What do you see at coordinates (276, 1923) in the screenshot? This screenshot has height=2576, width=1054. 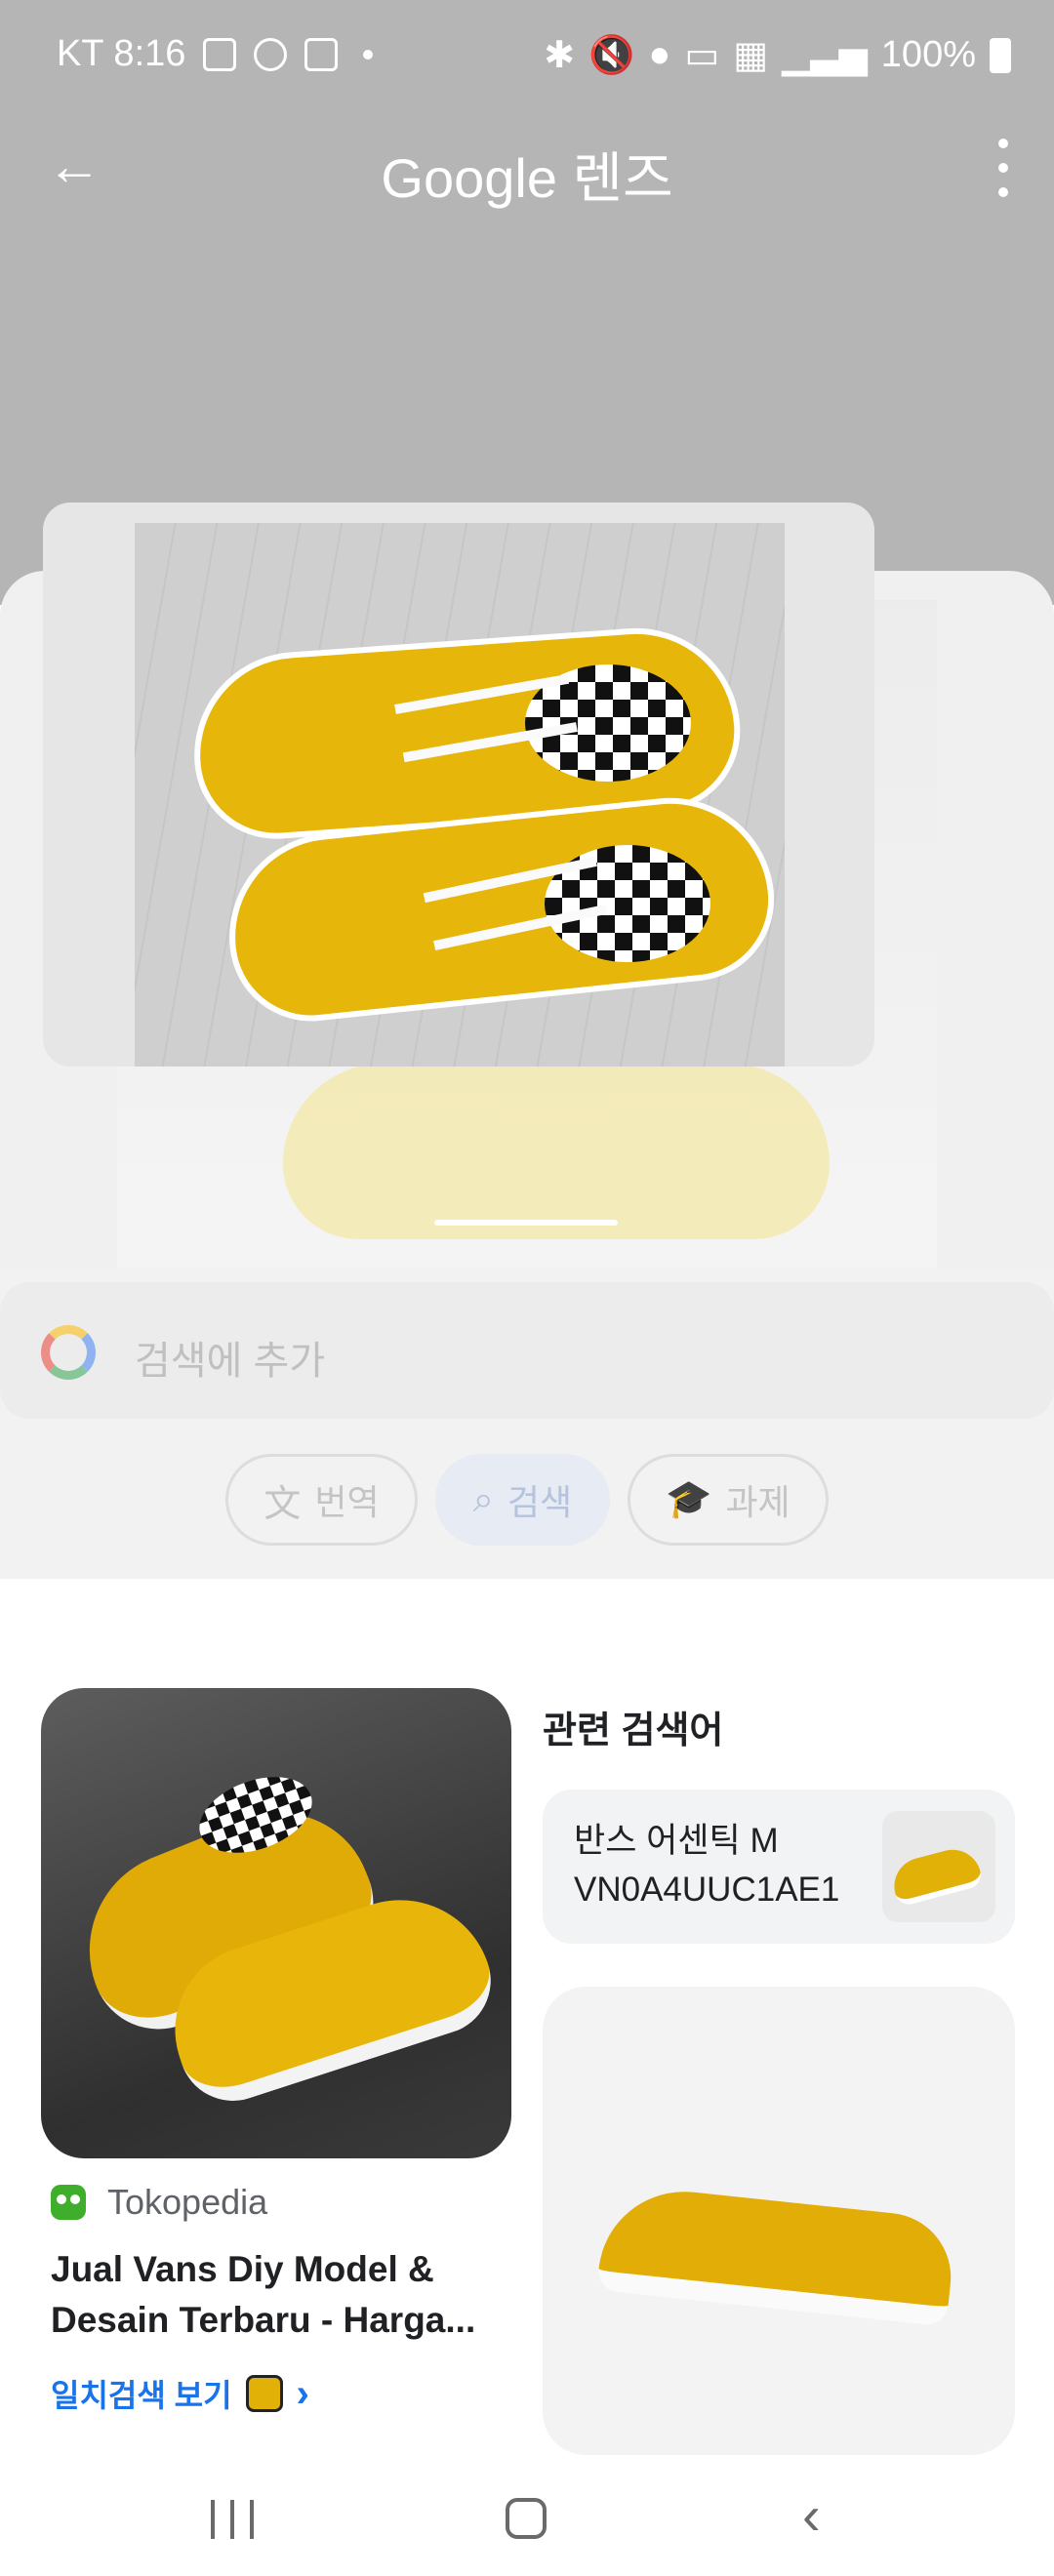 I see `result-image` at bounding box center [276, 1923].